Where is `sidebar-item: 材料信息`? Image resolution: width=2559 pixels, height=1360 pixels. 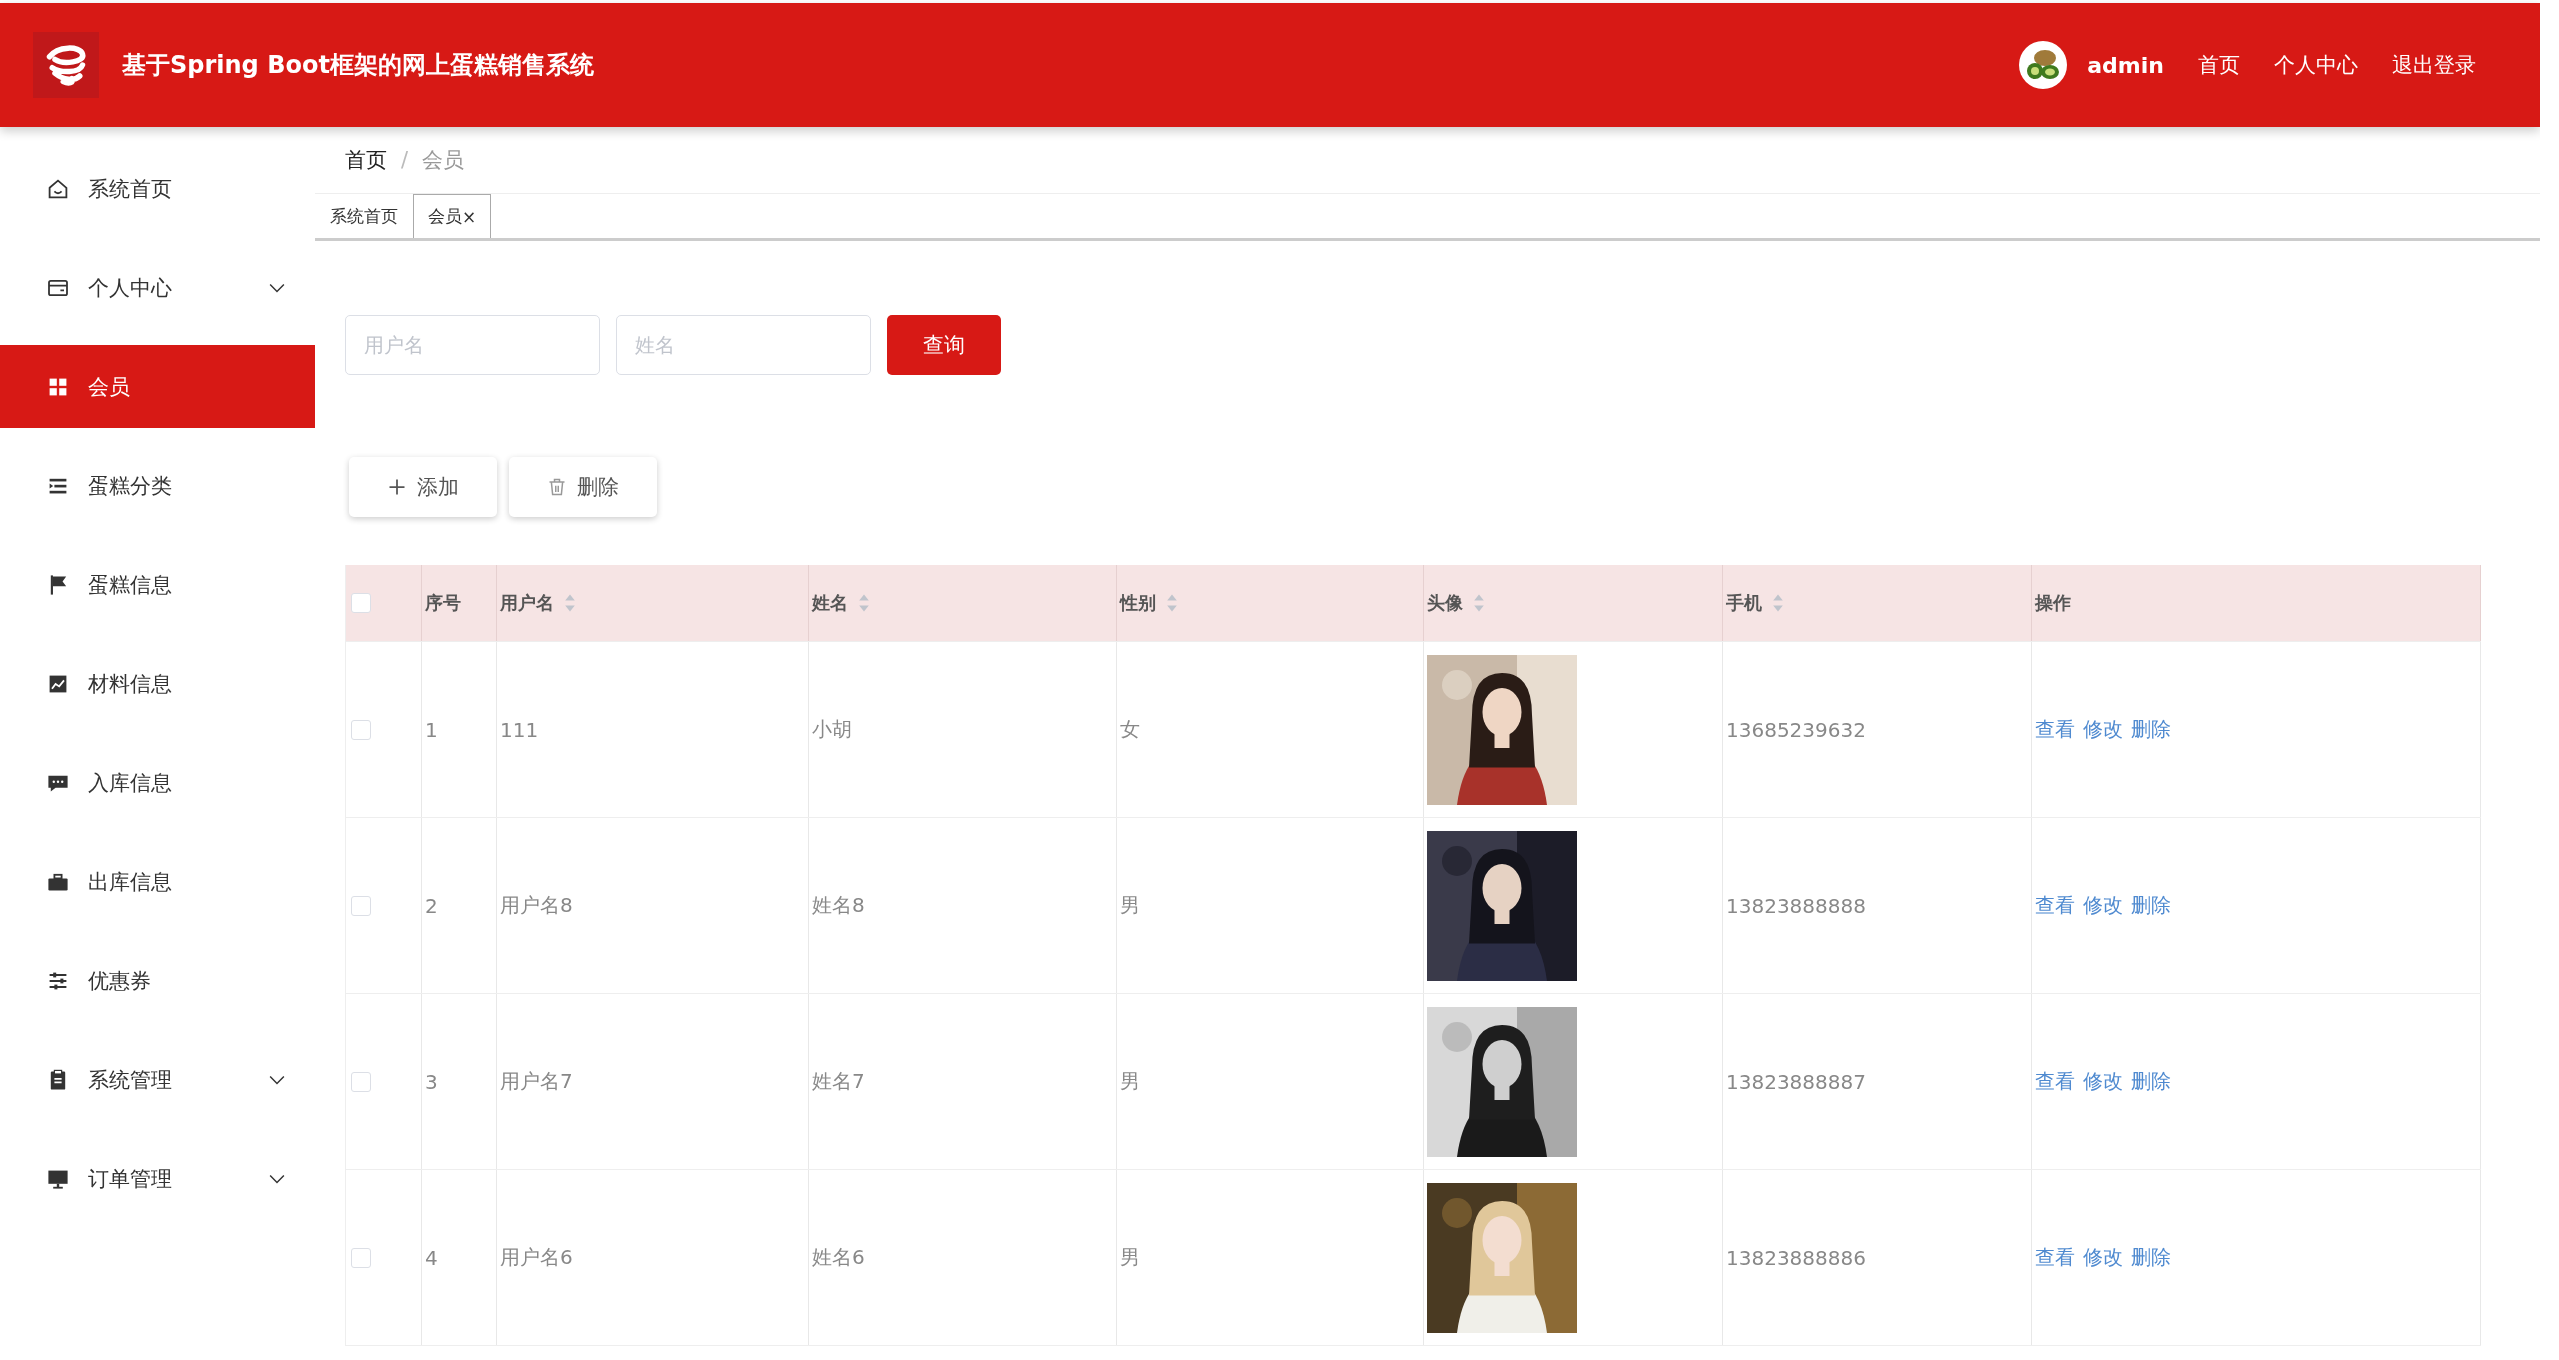
sidebar-item: 材料信息 is located at coordinates (157, 683).